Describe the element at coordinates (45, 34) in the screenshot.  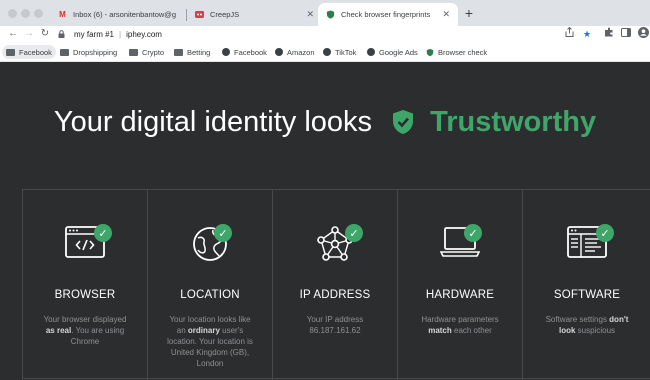
I see `reload-icon: ↻` at that location.